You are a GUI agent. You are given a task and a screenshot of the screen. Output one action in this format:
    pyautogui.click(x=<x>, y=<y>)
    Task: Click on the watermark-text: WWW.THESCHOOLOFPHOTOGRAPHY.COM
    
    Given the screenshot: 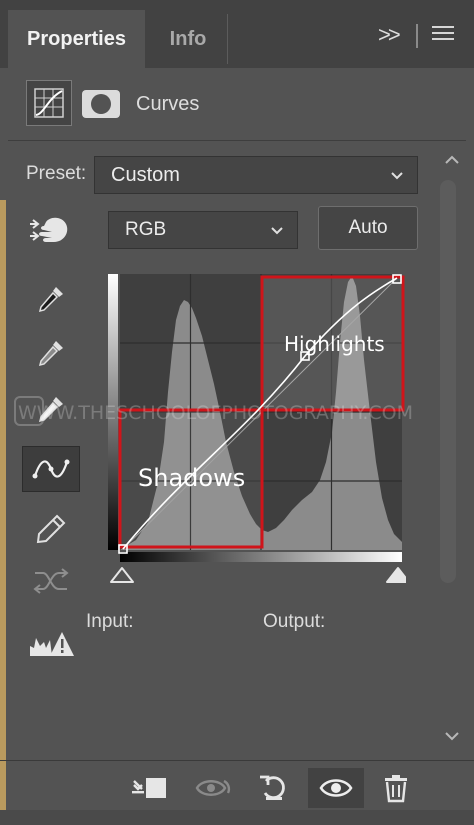 What is the action you would take?
    pyautogui.click(x=216, y=413)
    